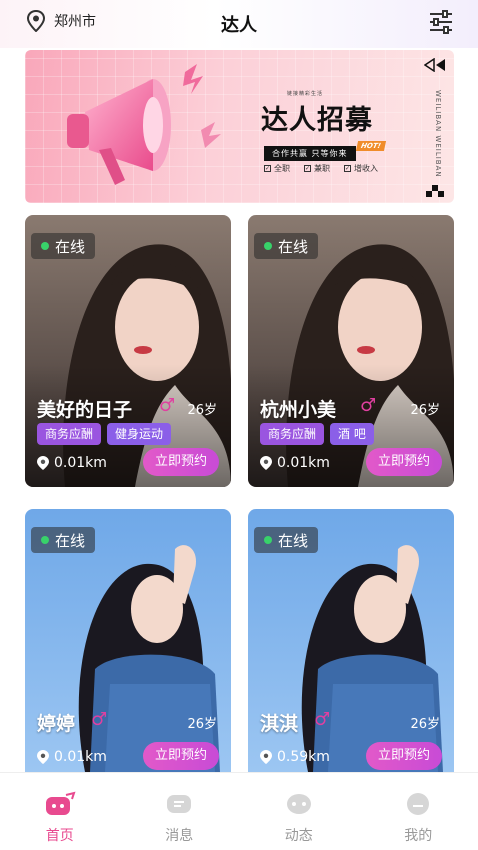 This screenshot has width=478, height=850. I want to click on talent-tags: 商务应酬 健身运动, so click(104, 434).